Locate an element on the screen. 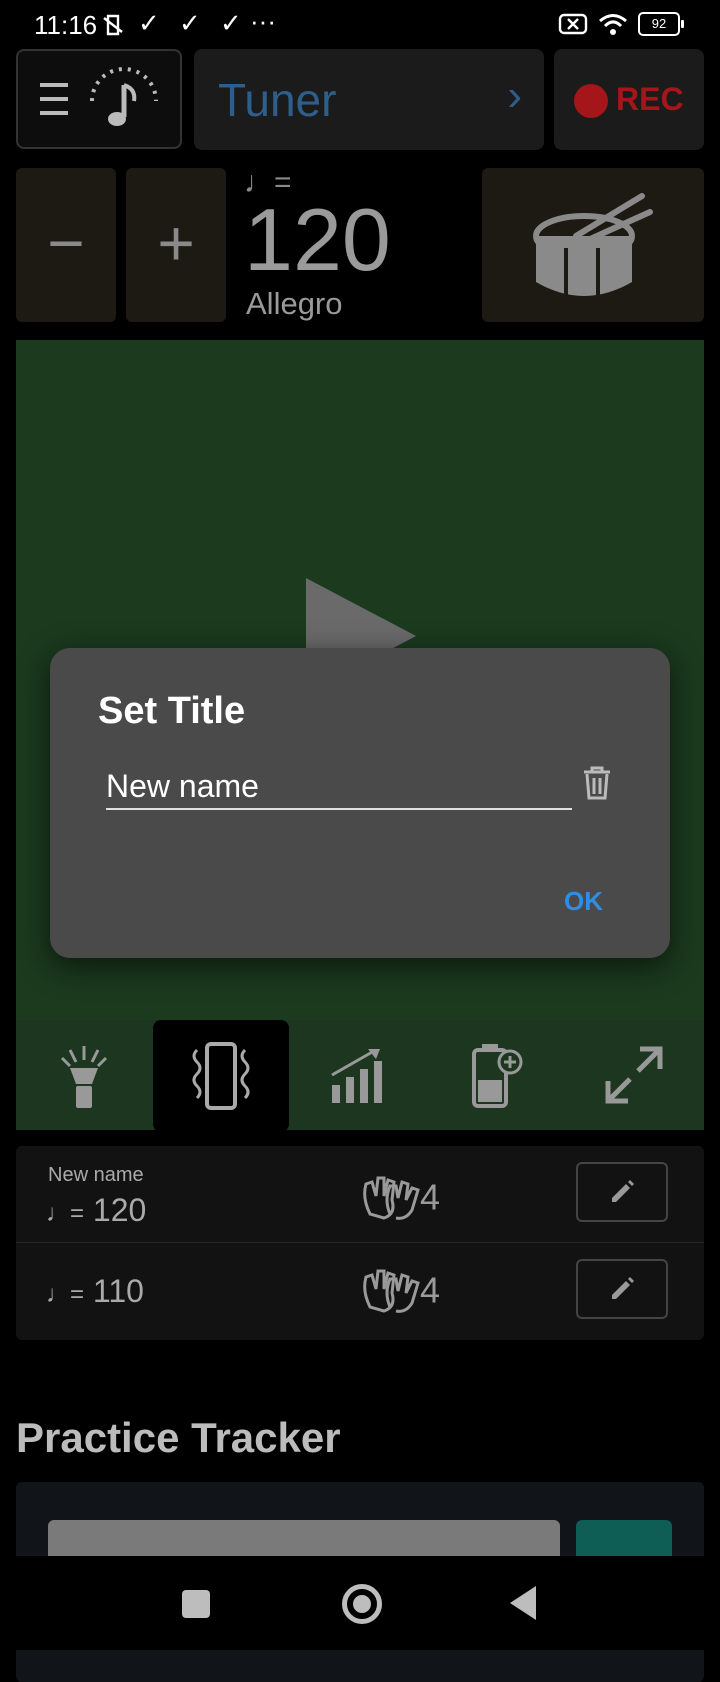 Image resolution: width=720 pixels, height=1682 pixels. dialog-title: Set Title is located at coordinates (172, 711).